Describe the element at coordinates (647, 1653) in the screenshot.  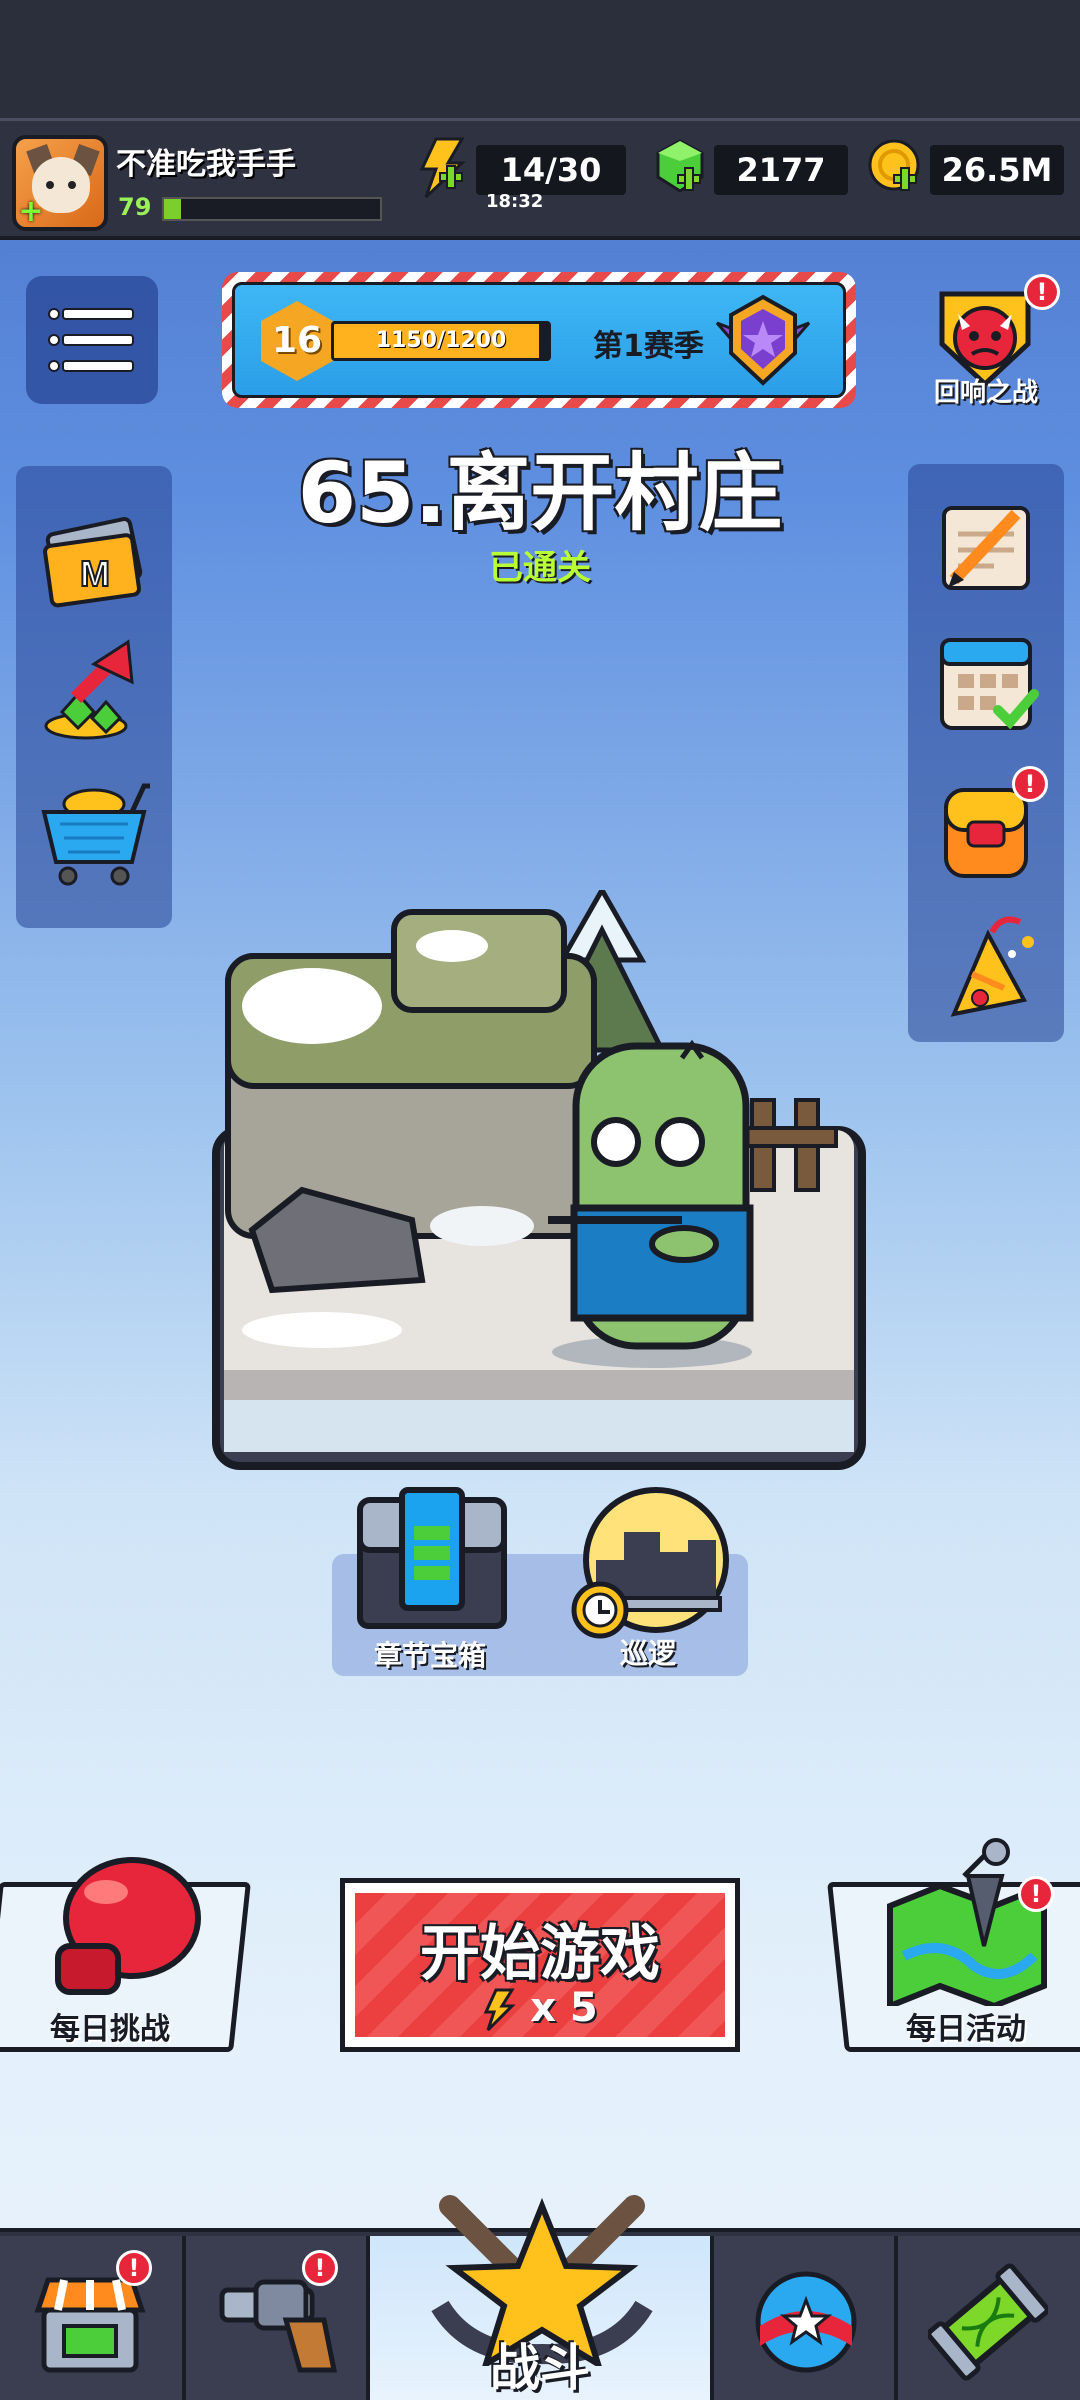
I see `patrol-label: 巡逻` at that location.